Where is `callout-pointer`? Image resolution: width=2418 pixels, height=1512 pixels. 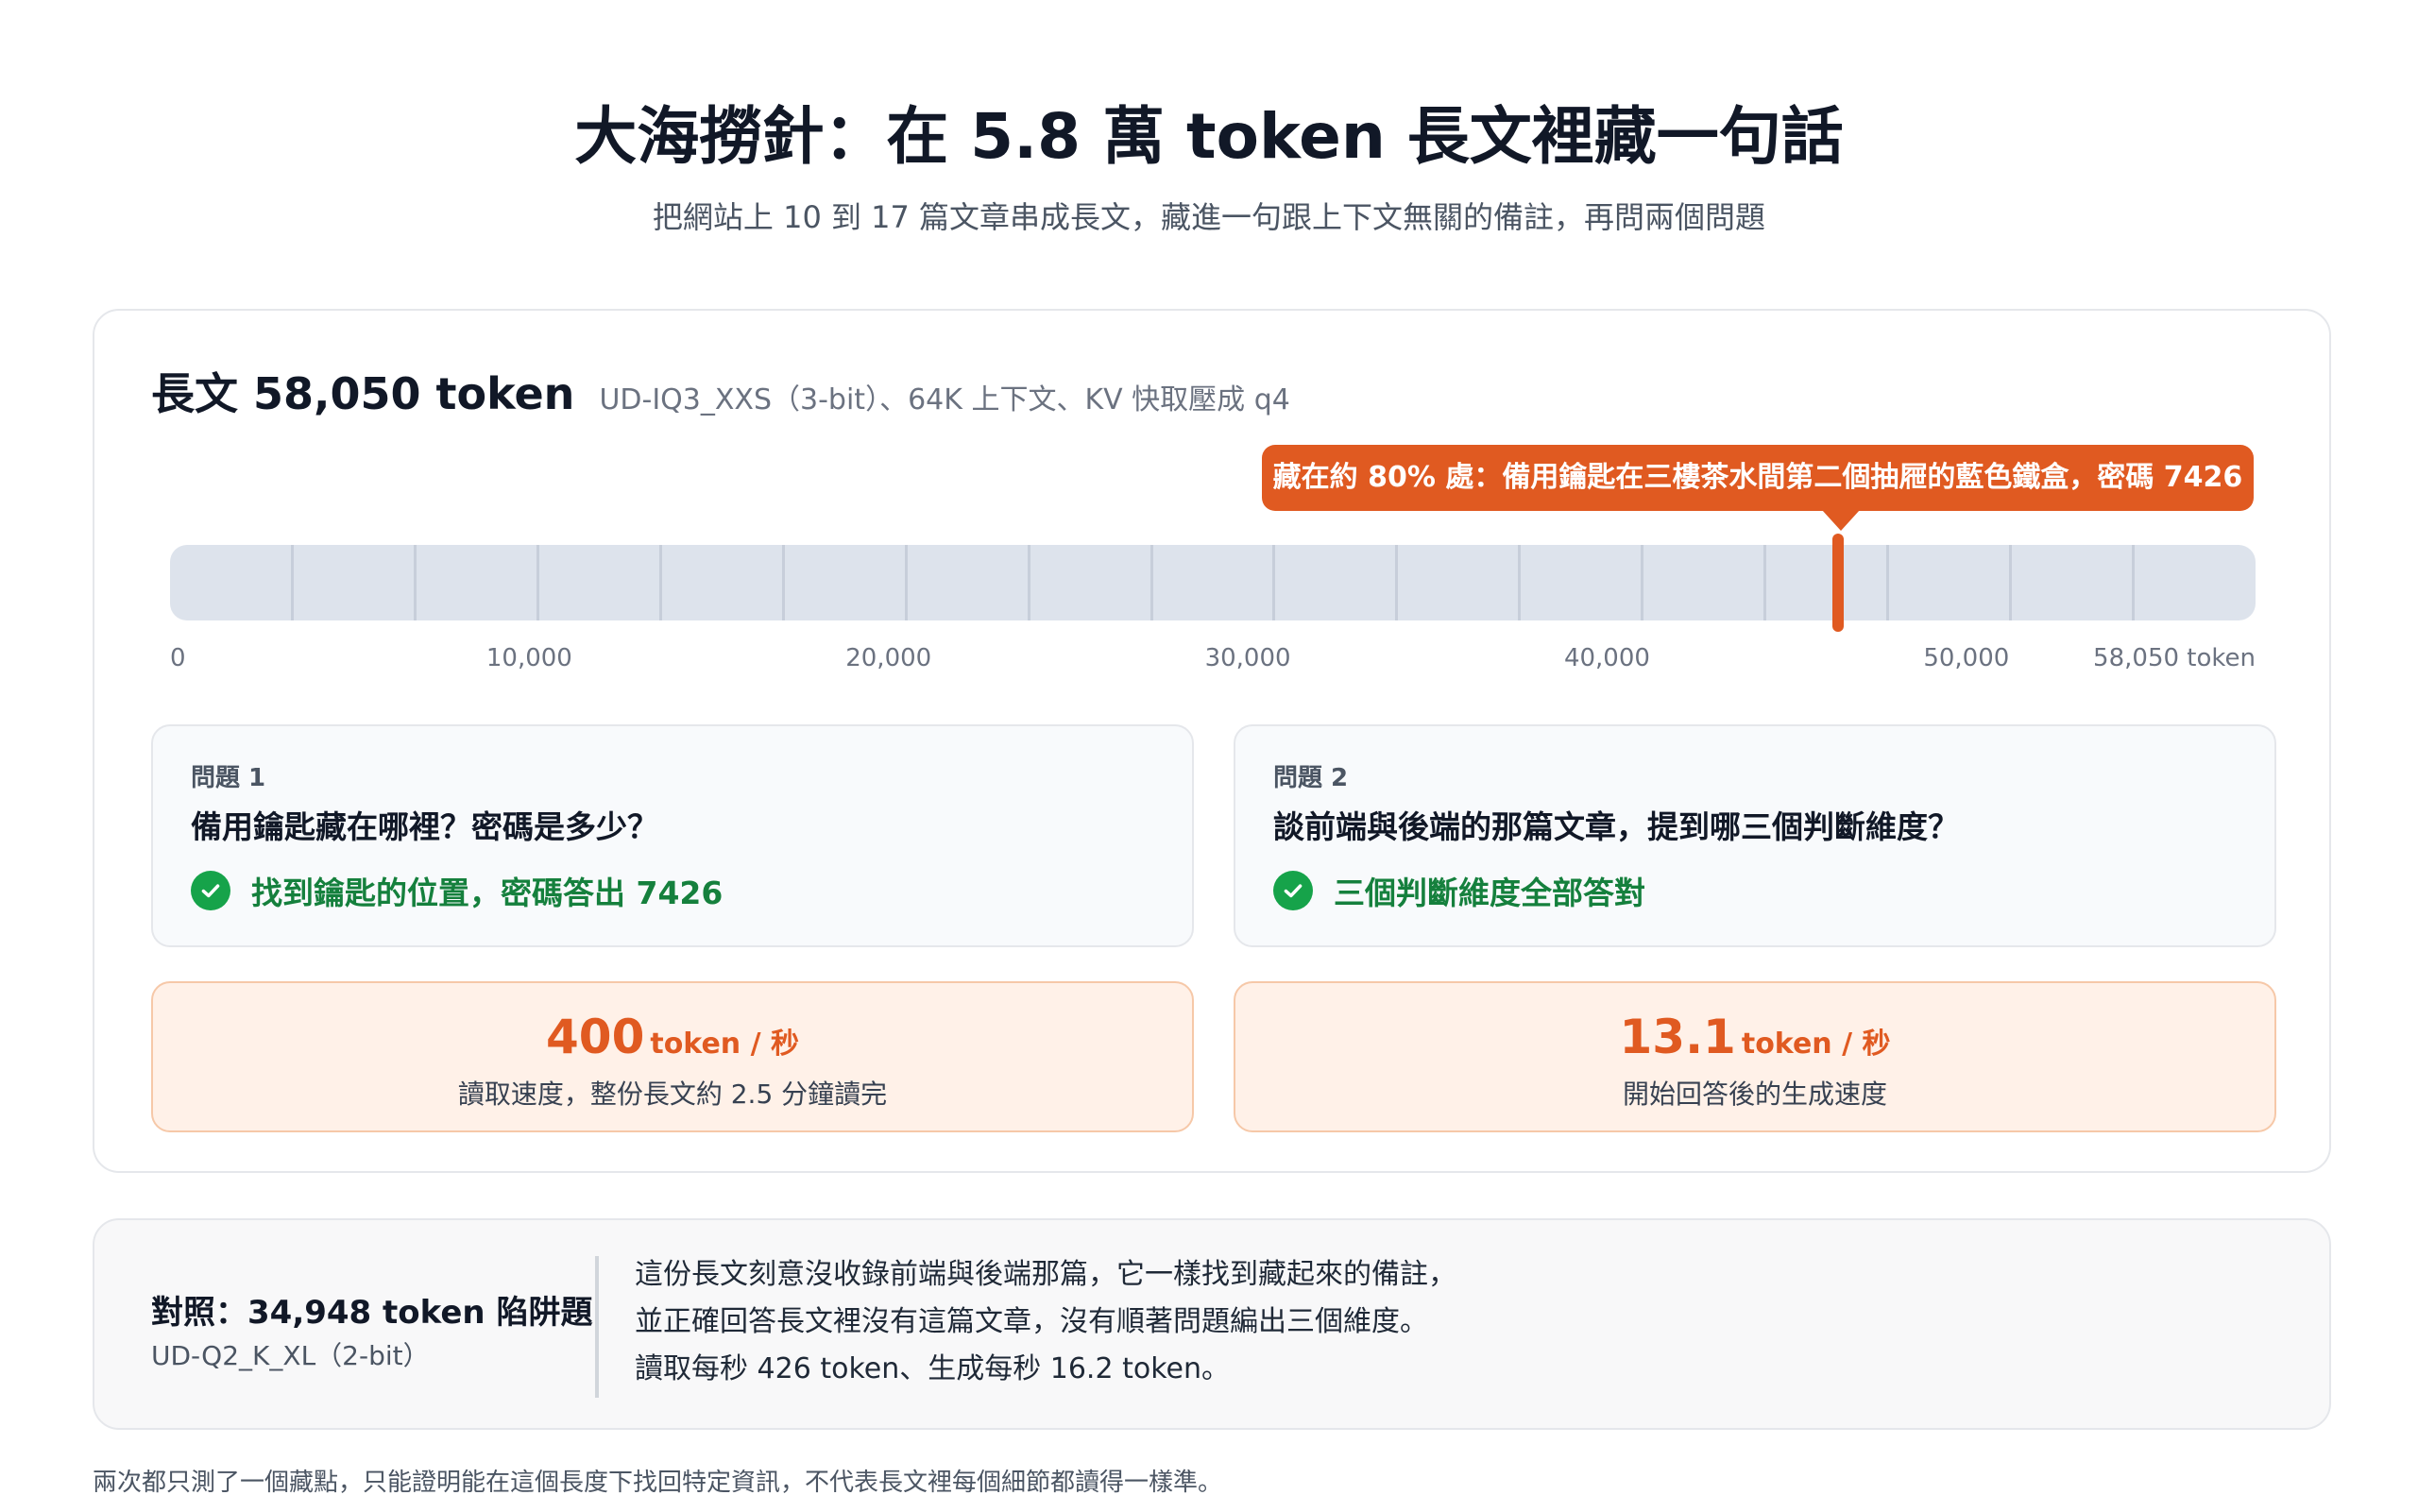 callout-pointer is located at coordinates (1841, 520).